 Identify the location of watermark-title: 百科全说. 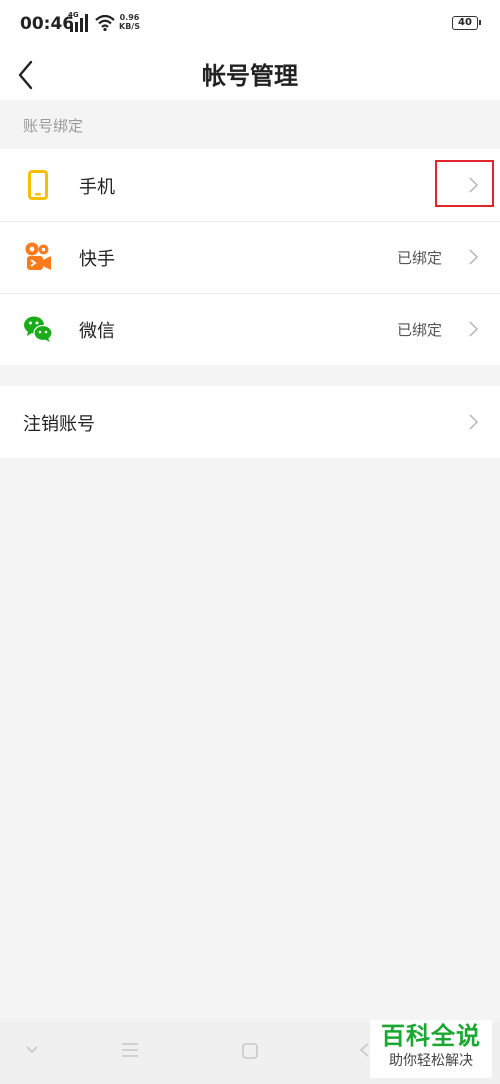
(431, 1036).